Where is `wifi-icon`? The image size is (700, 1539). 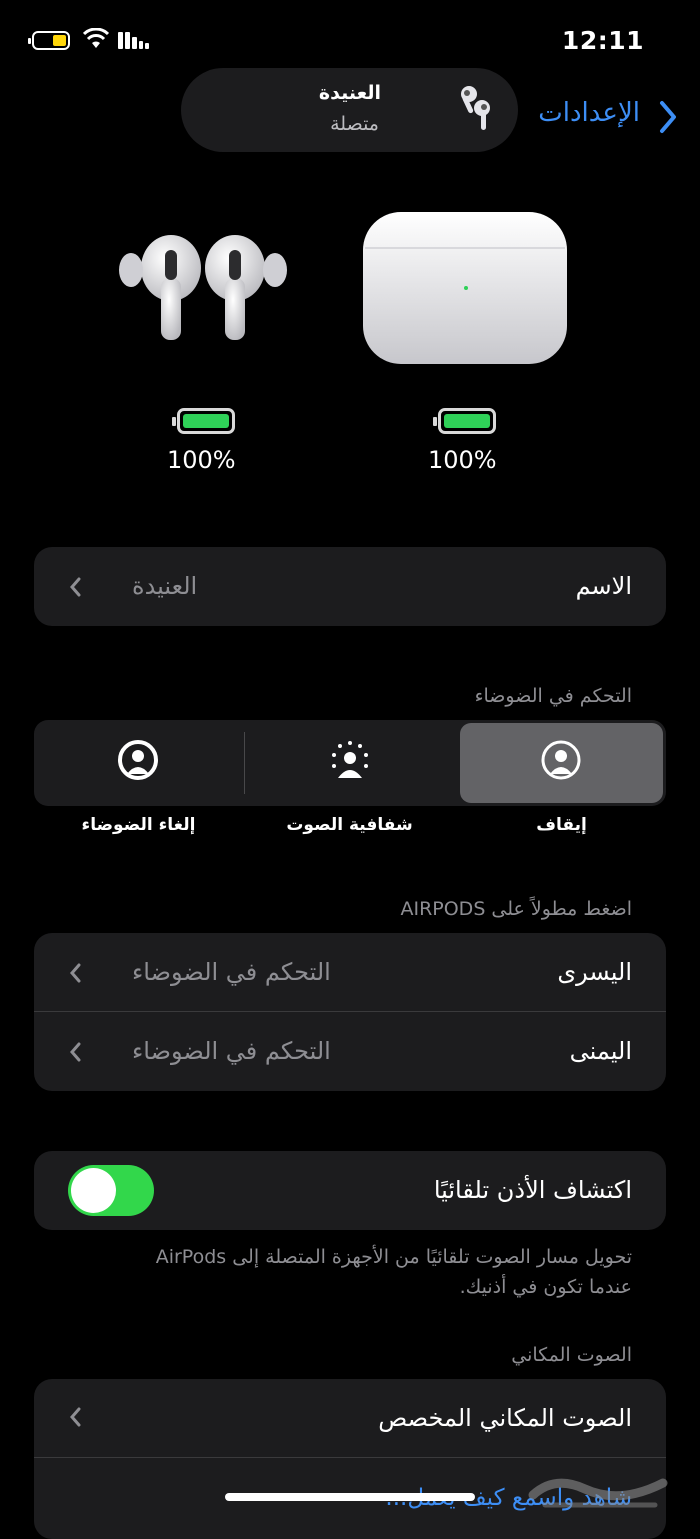
wifi-icon is located at coordinates (96, 38).